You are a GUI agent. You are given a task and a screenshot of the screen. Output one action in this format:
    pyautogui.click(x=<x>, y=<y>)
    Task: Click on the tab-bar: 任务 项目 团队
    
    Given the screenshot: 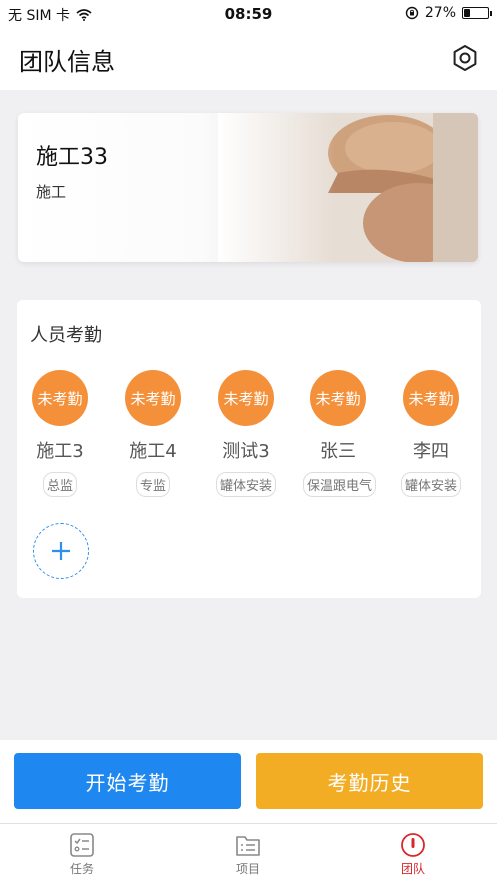 What is the action you would take?
    pyautogui.click(x=248, y=853)
    